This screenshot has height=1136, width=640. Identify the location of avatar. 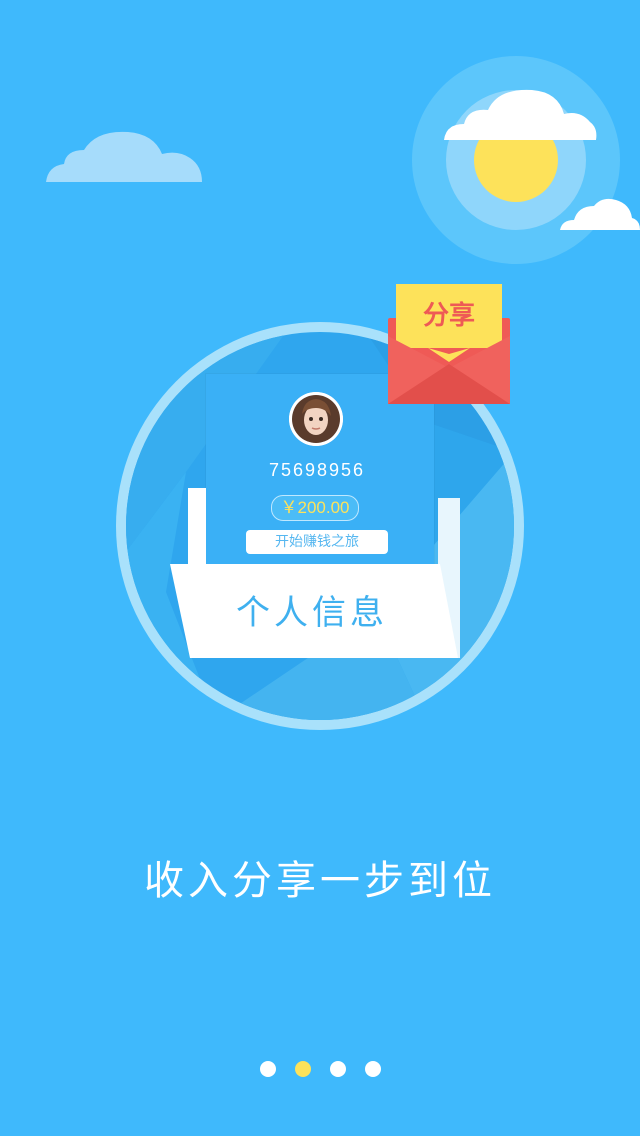
(316, 419).